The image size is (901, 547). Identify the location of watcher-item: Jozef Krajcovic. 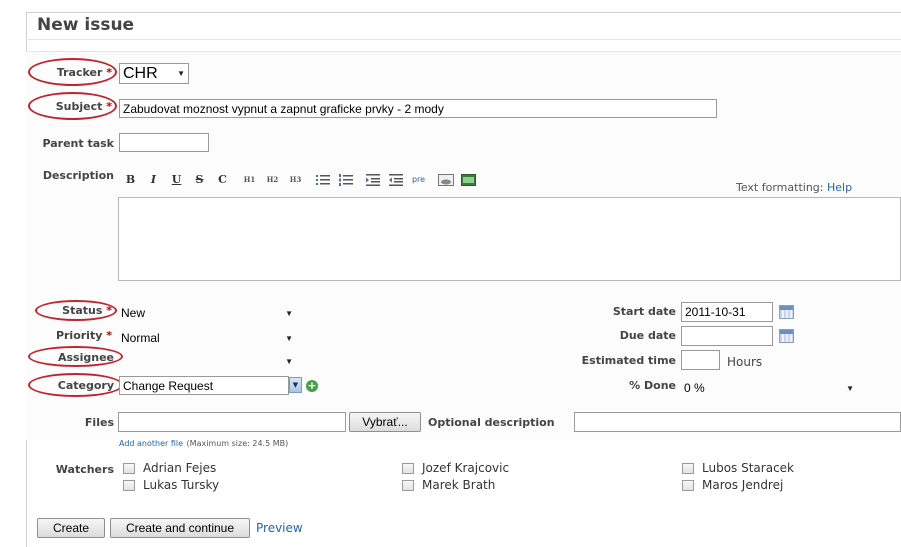
(455, 468).